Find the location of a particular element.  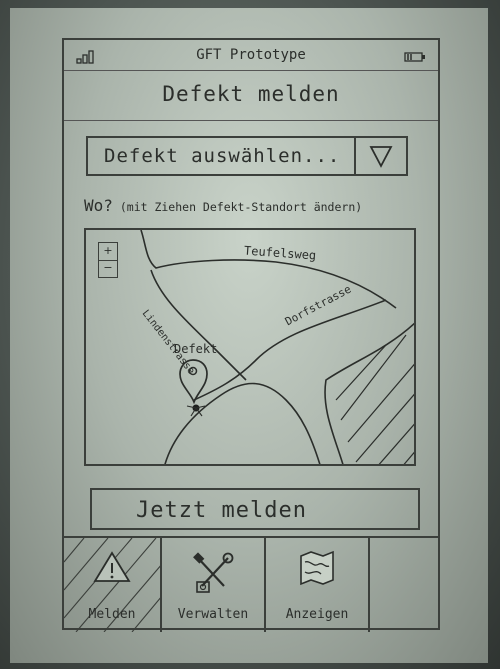

zoom-control: + − is located at coordinates (108, 260).